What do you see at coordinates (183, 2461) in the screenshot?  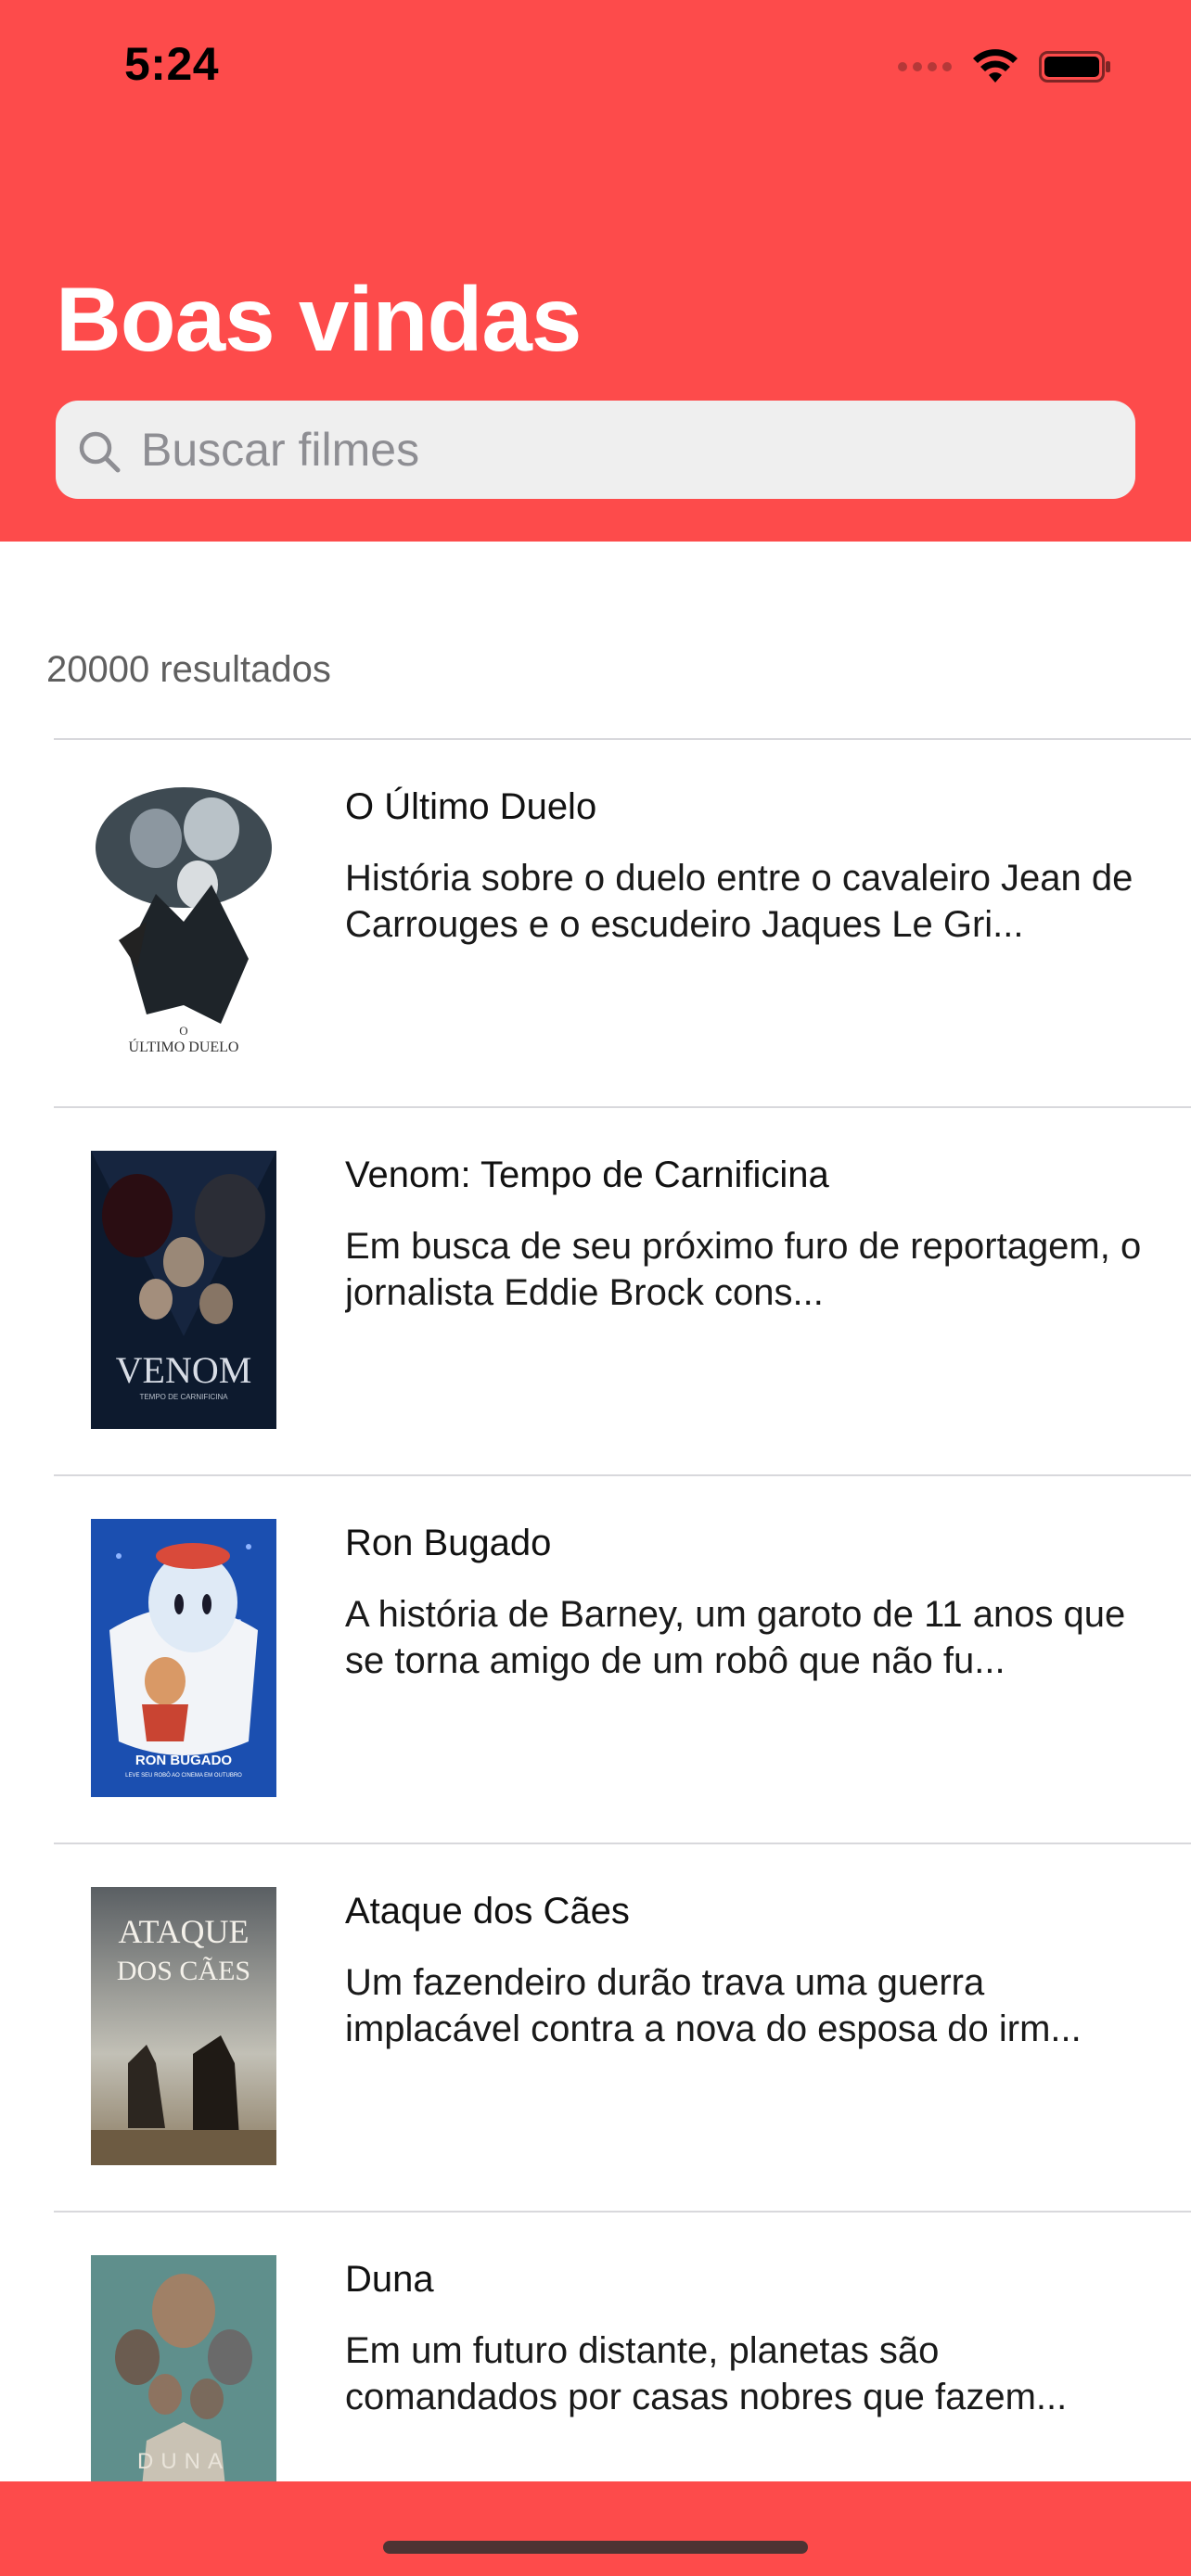 I see `poster-title: DUNA` at bounding box center [183, 2461].